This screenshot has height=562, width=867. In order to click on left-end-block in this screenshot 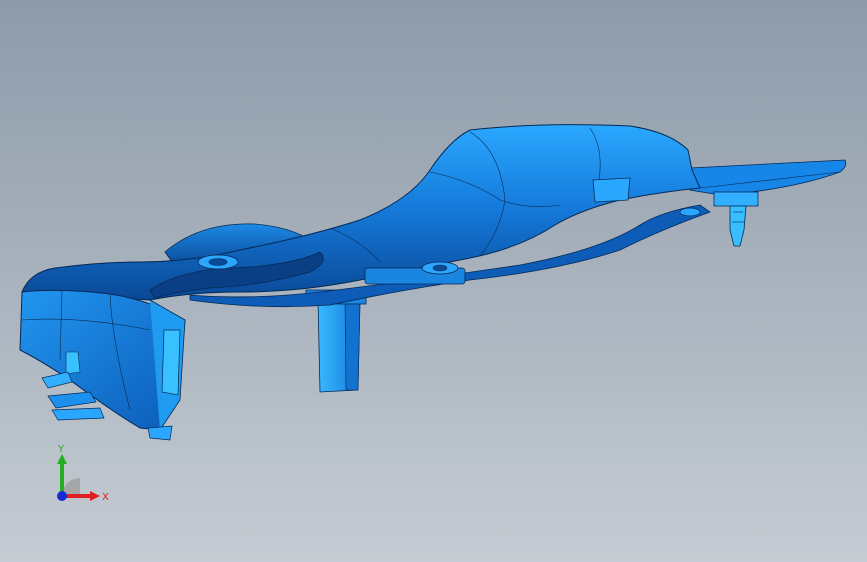, I will do `click(102, 360)`.